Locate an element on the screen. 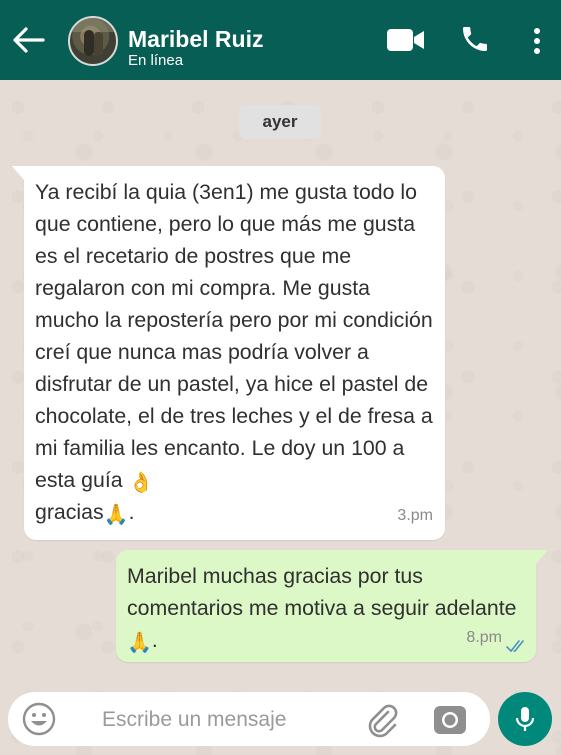 This screenshot has width=561, height=755. more-vertical-icon is located at coordinates (537, 41).